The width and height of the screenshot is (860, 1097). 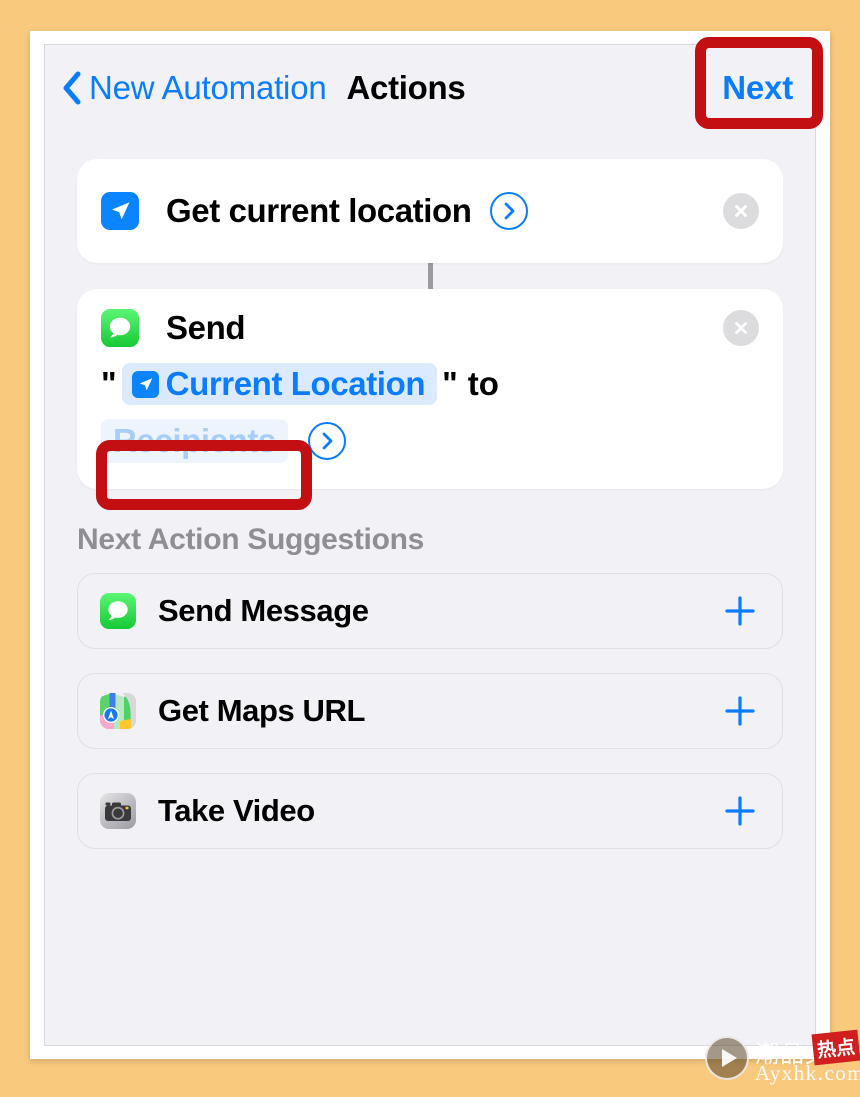 What do you see at coordinates (406, 87) in the screenshot?
I see `page-title: Actions` at bounding box center [406, 87].